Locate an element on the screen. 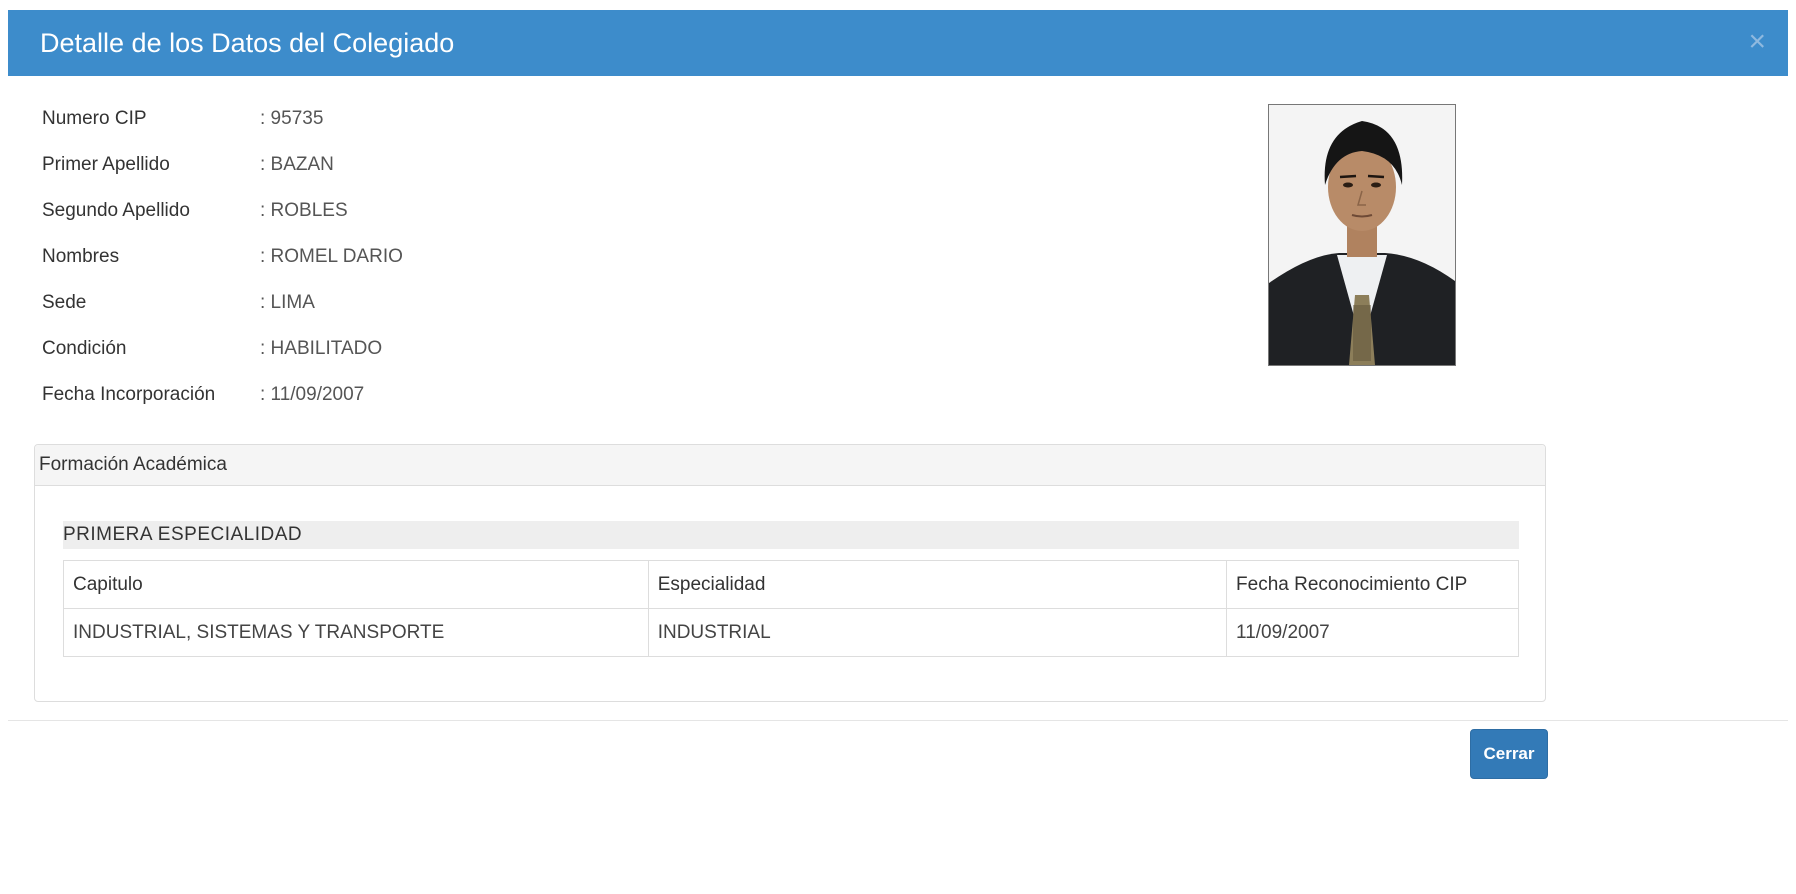 The height and width of the screenshot is (894, 1796). col-header-capitulo: Capitulo is located at coordinates (356, 584).